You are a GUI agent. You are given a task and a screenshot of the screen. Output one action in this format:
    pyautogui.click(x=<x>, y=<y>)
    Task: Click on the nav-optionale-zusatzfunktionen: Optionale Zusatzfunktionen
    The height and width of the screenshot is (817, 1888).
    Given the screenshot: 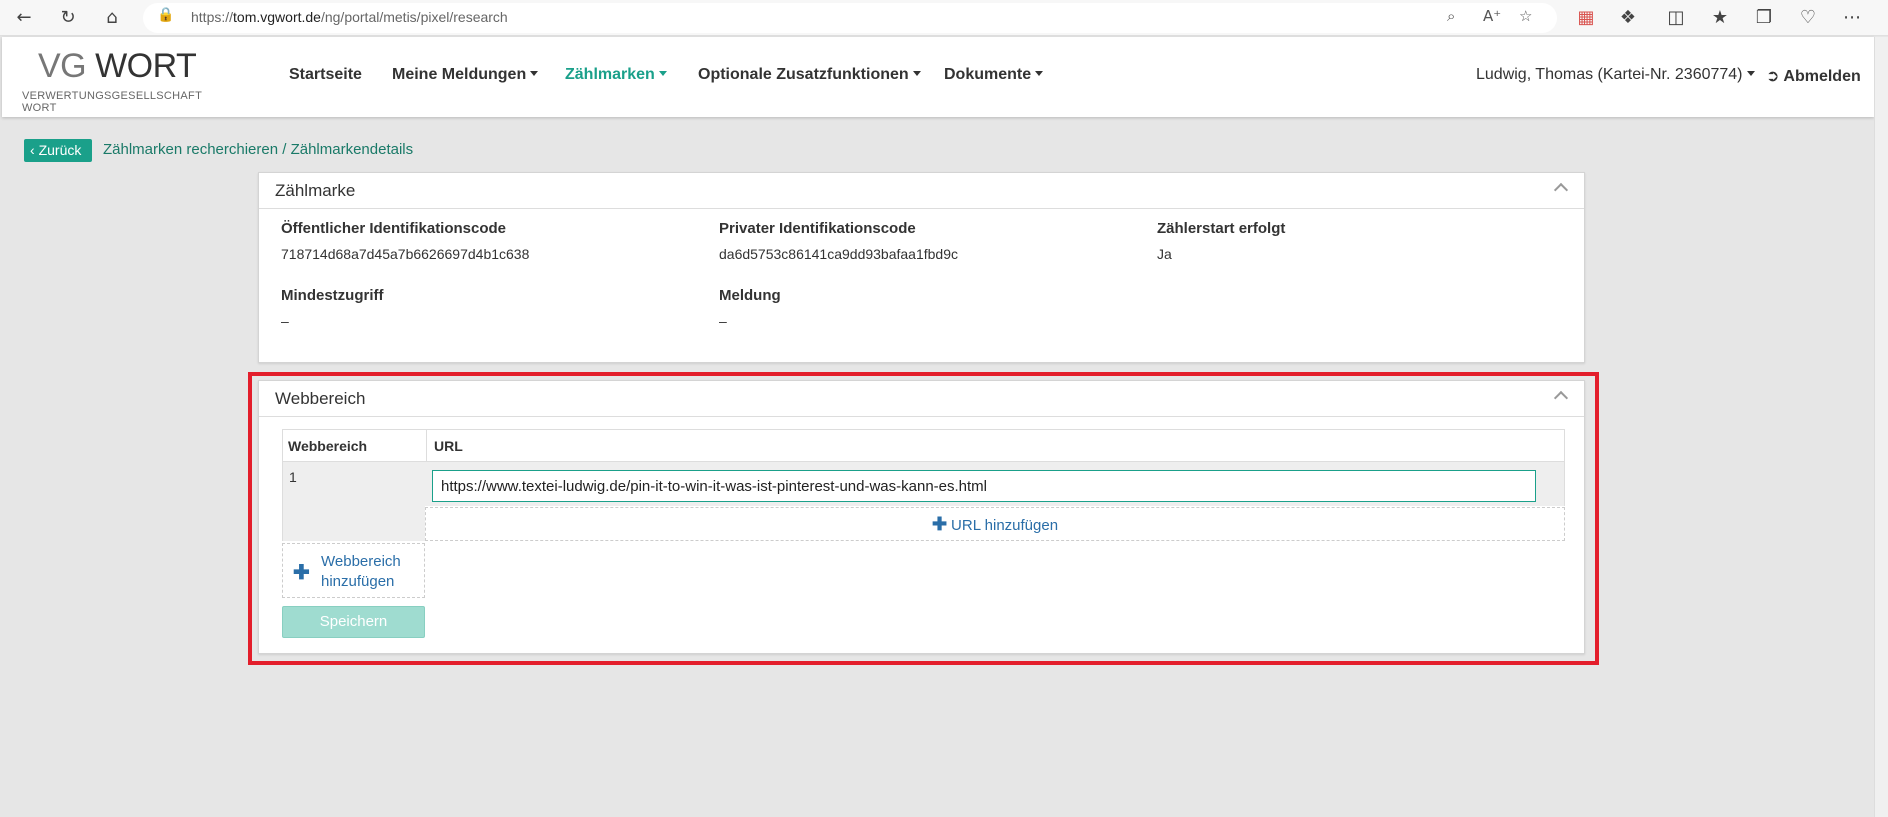 What is the action you would take?
    pyautogui.click(x=809, y=75)
    